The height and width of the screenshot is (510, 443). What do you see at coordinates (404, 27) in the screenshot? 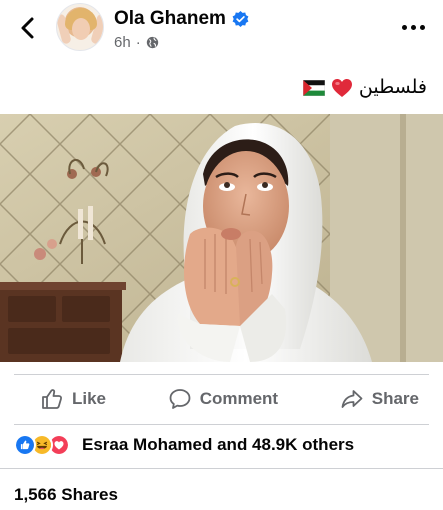
I see `more-horizontal-icon` at bounding box center [404, 27].